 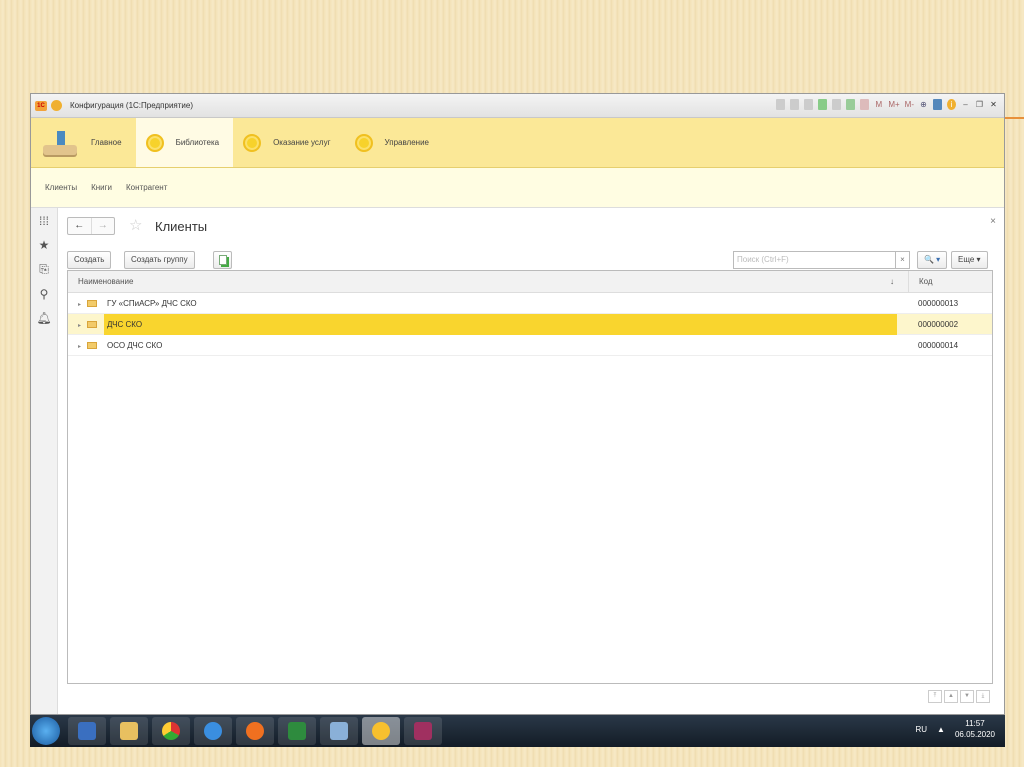 What do you see at coordinates (43, 318) in the screenshot?
I see `bell-icon: 🔔︎` at bounding box center [43, 318].